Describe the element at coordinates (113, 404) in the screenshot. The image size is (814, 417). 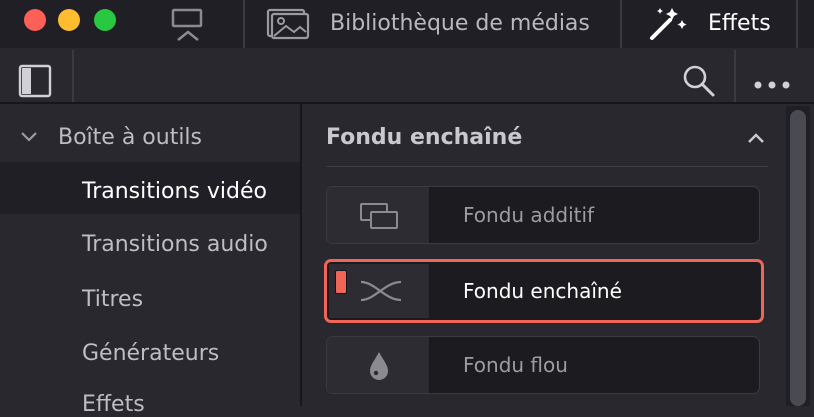
I see `sidebar-item-effects: Effets` at that location.